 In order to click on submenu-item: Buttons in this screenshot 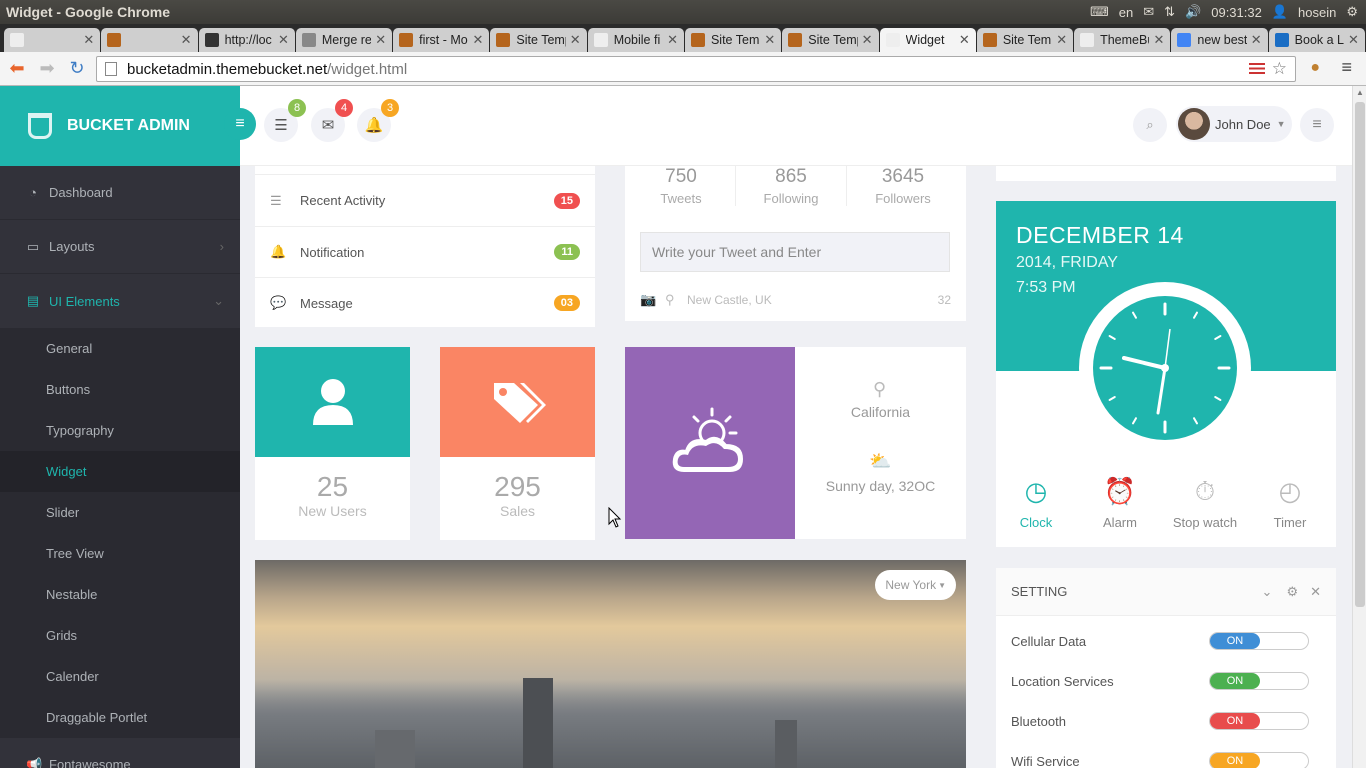, I will do `click(120, 389)`.